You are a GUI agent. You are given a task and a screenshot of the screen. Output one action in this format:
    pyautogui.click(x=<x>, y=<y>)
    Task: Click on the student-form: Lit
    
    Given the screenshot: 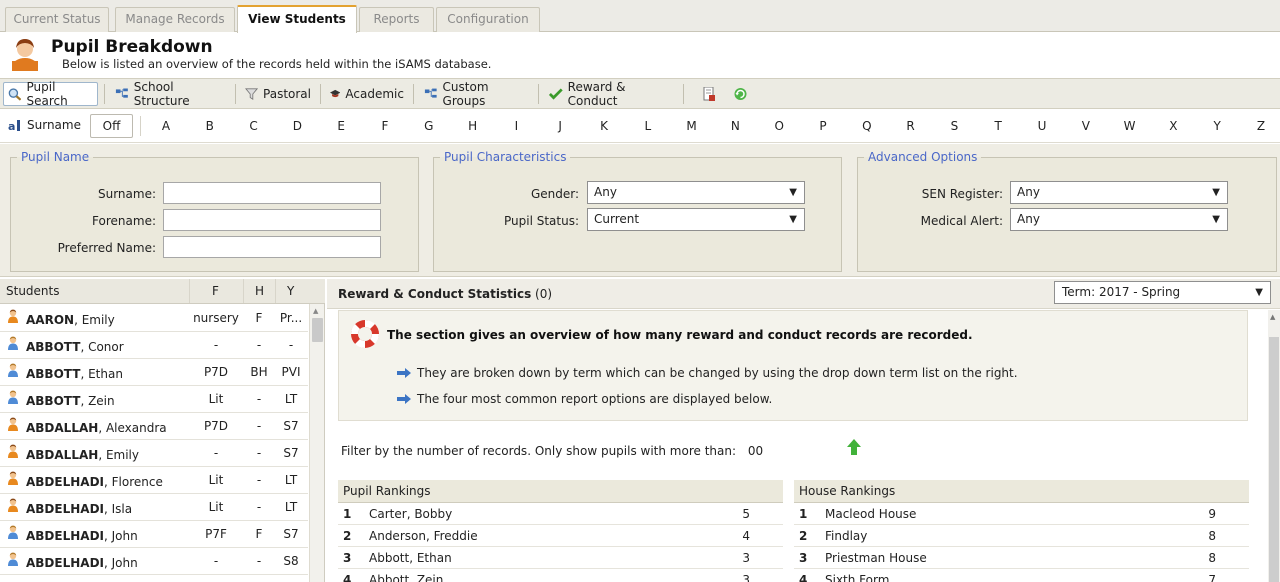 What is the action you would take?
    pyautogui.click(x=216, y=507)
    